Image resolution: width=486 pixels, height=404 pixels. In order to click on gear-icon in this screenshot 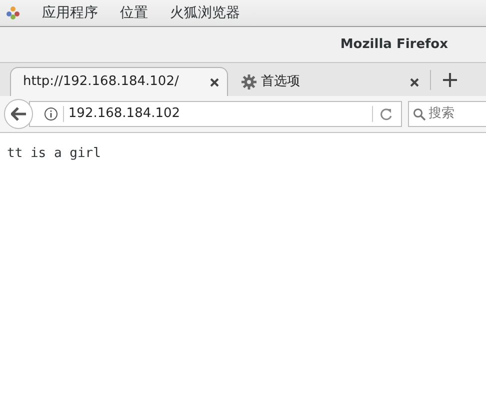, I will do `click(249, 82)`.